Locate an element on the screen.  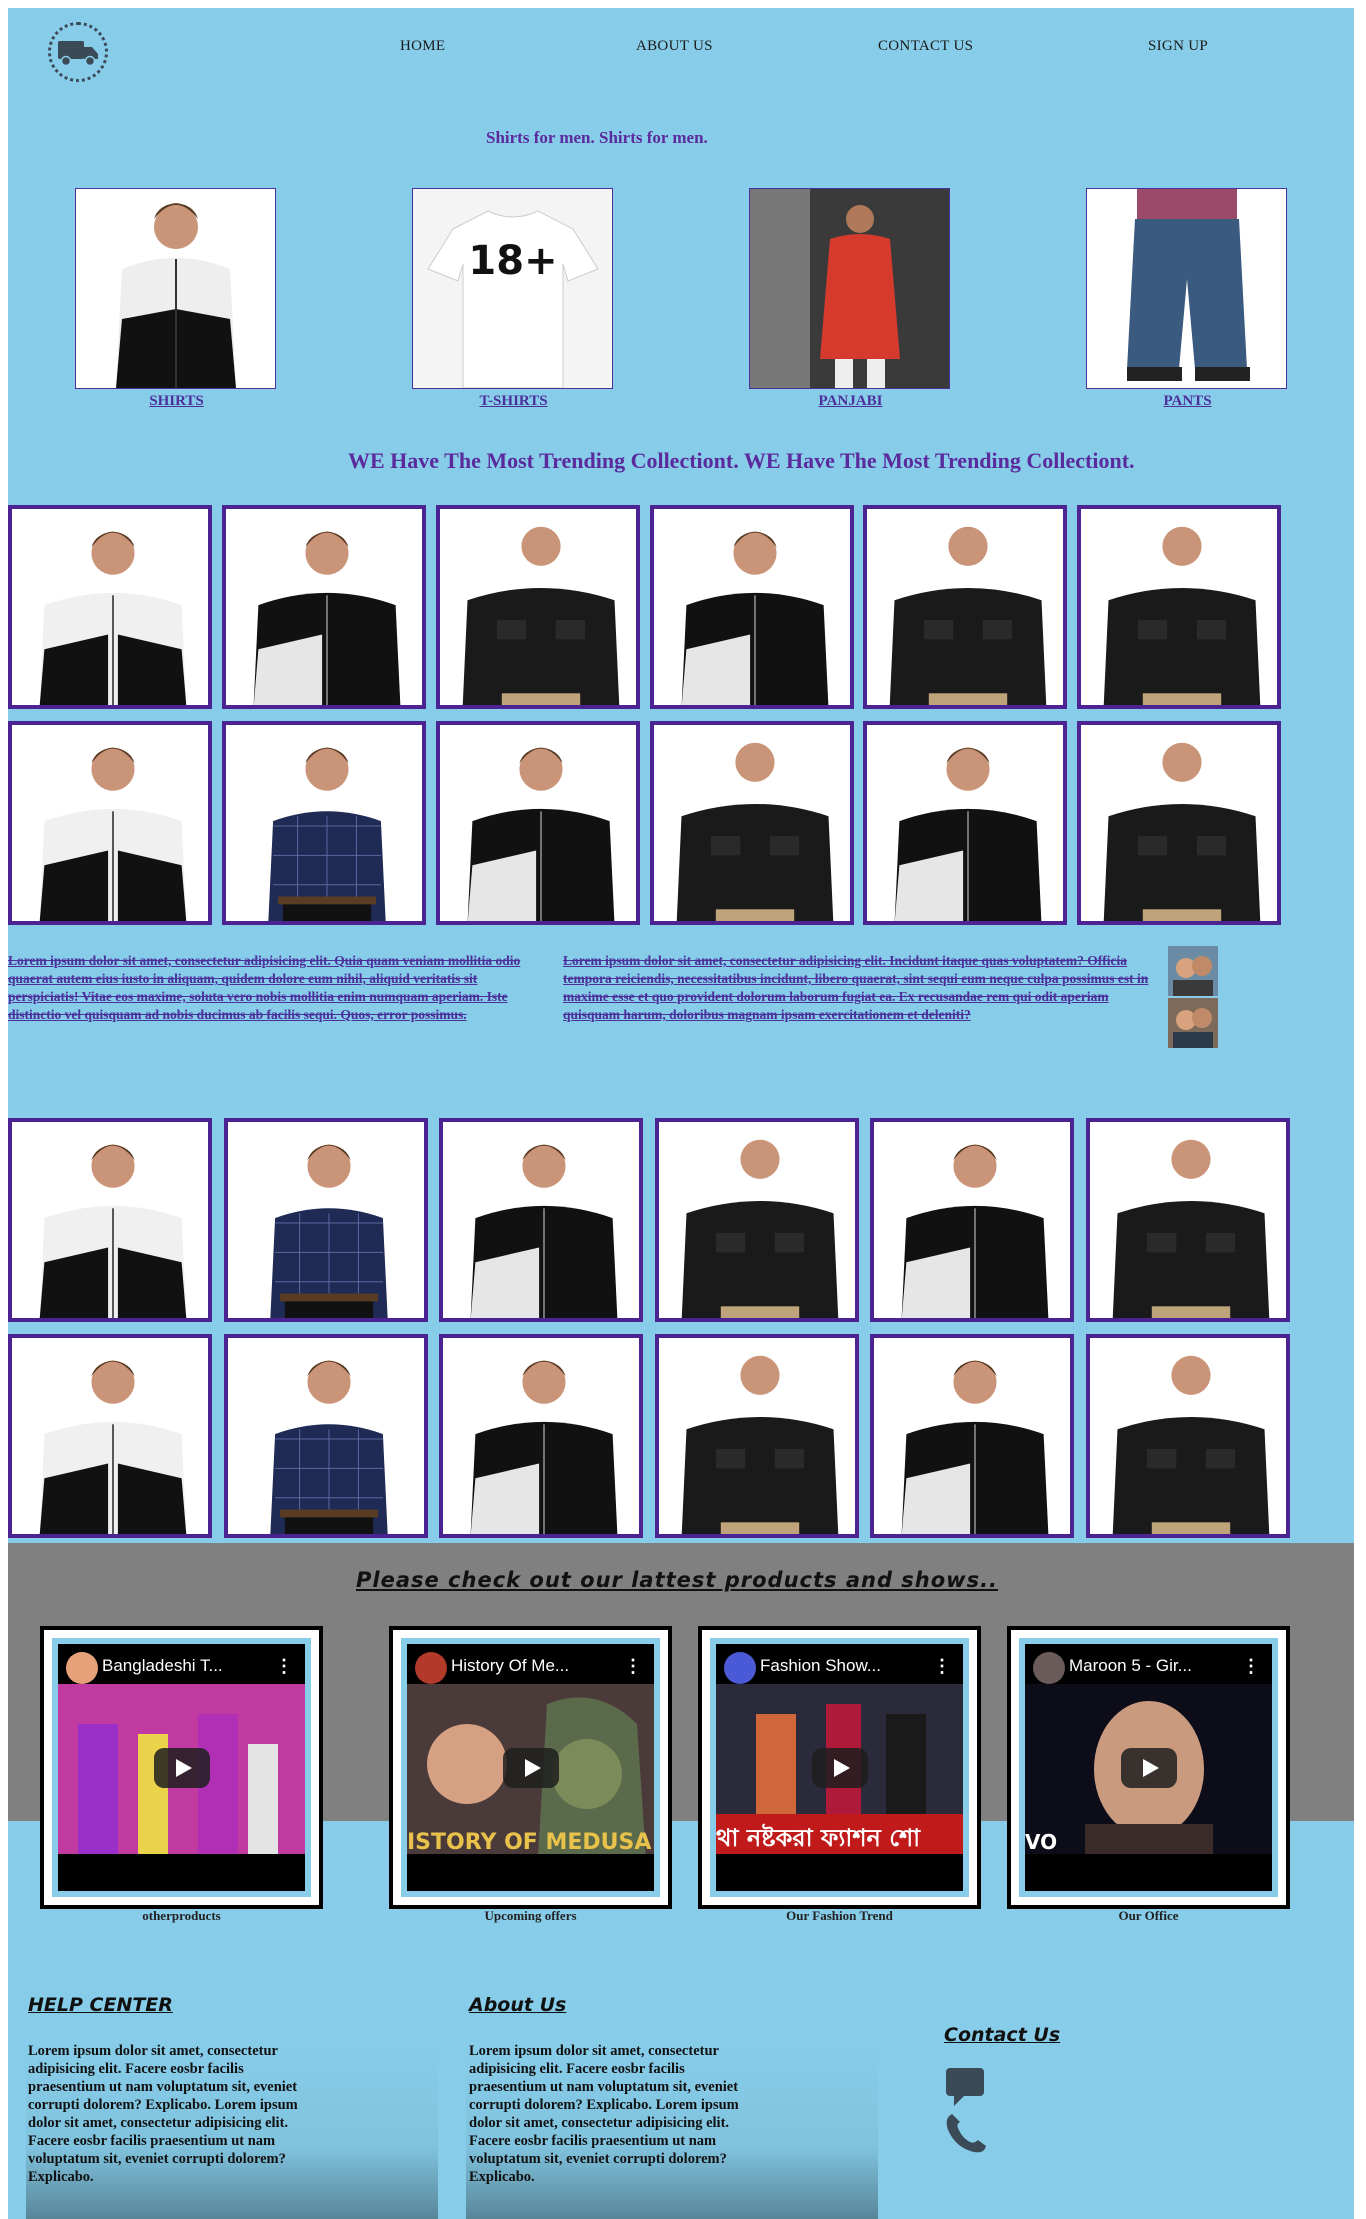
video-screen: Bangladeshi T... ⋮ is located at coordinates (181, 1767).